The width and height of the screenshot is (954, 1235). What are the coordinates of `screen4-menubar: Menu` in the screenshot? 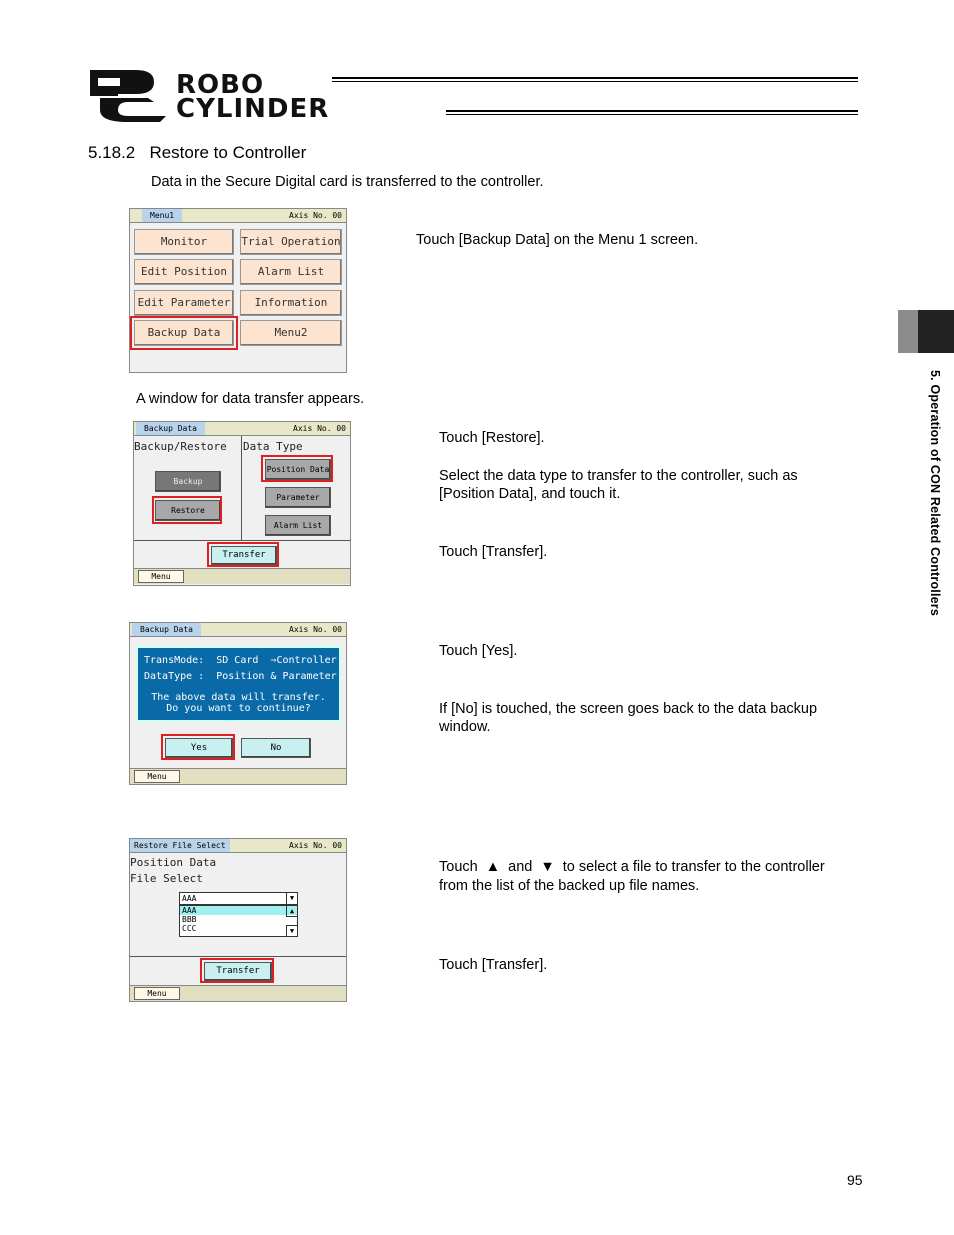 It's located at (238, 993).